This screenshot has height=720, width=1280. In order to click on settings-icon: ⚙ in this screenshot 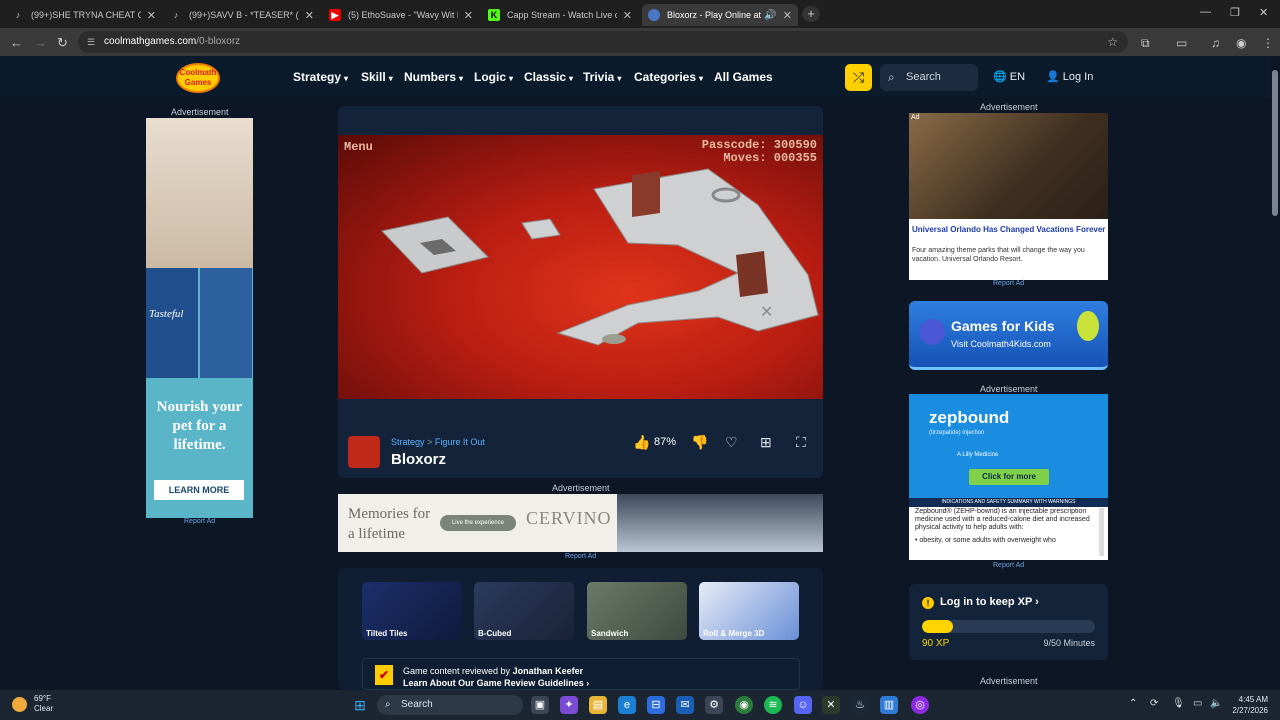, I will do `click(714, 705)`.